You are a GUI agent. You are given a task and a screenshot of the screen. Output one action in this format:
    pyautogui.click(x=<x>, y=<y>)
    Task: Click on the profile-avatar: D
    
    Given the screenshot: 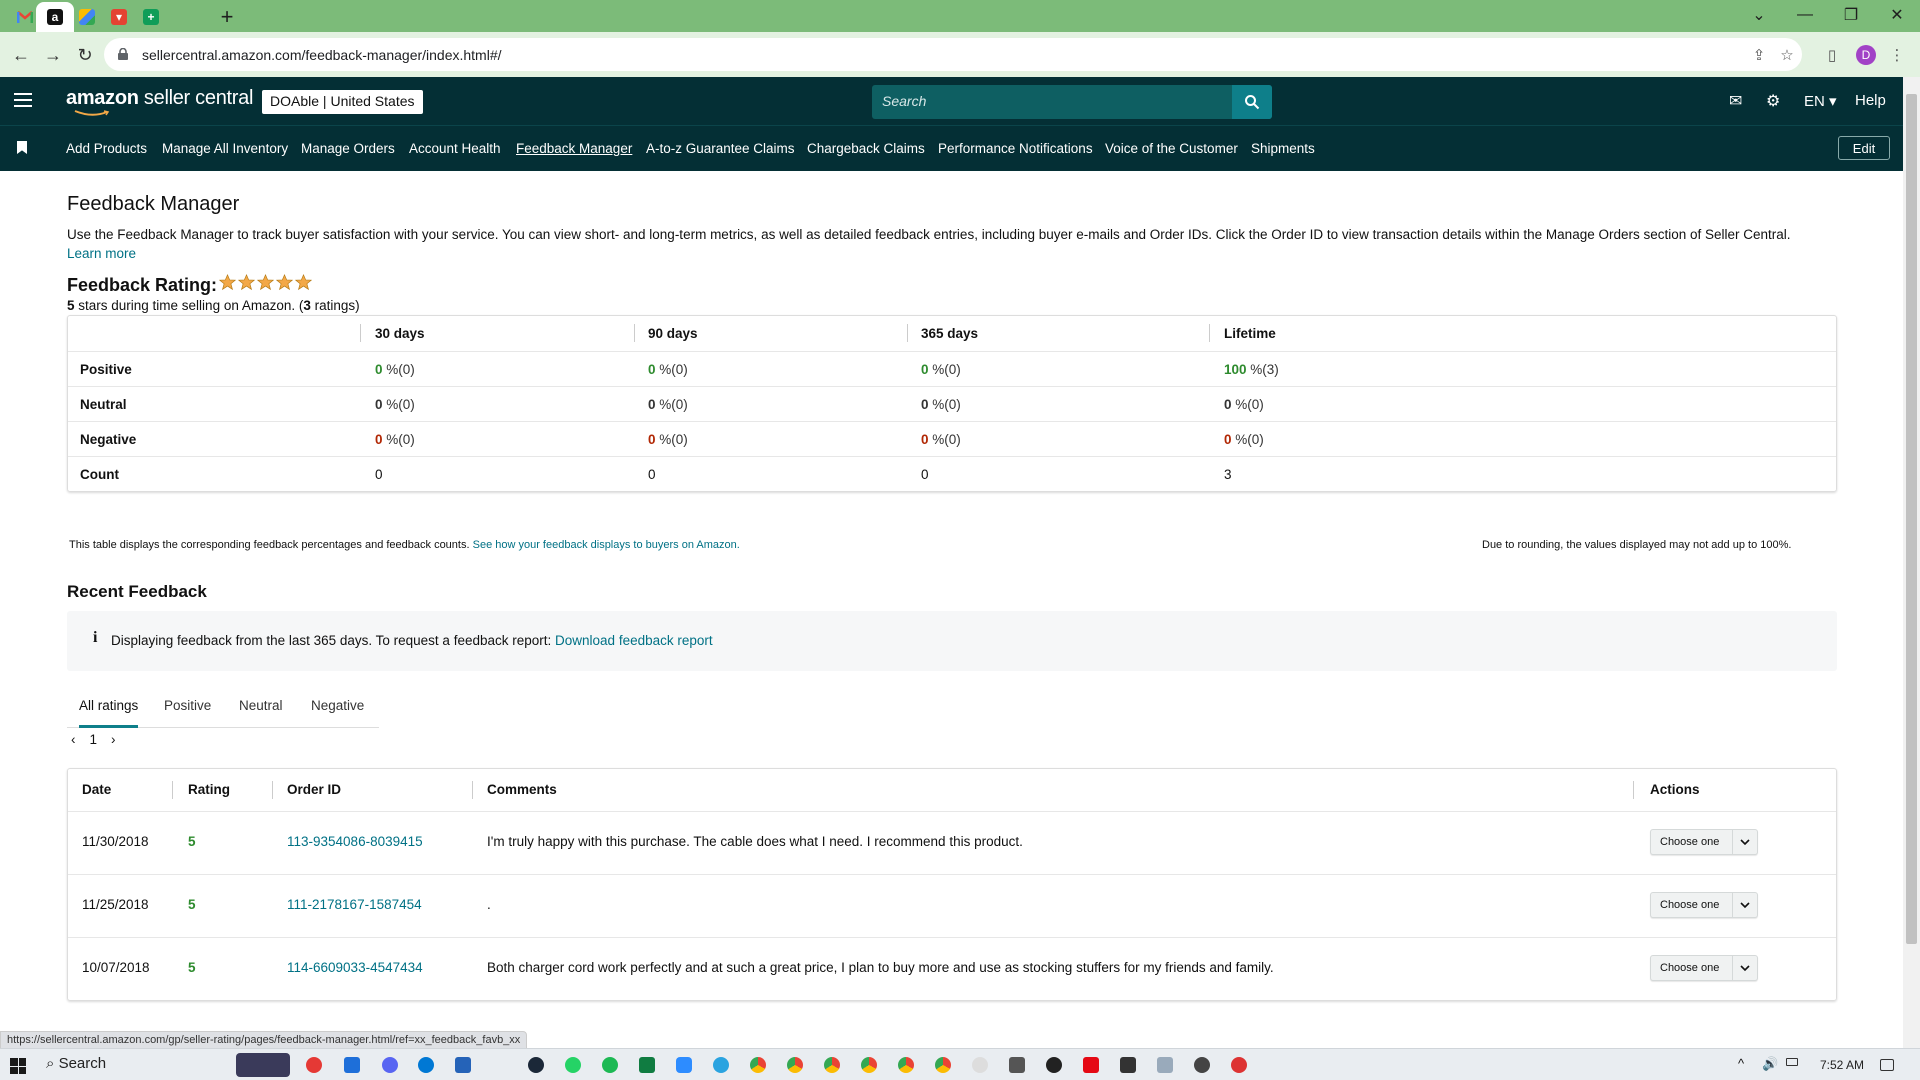 What is the action you would take?
    pyautogui.click(x=1866, y=55)
    